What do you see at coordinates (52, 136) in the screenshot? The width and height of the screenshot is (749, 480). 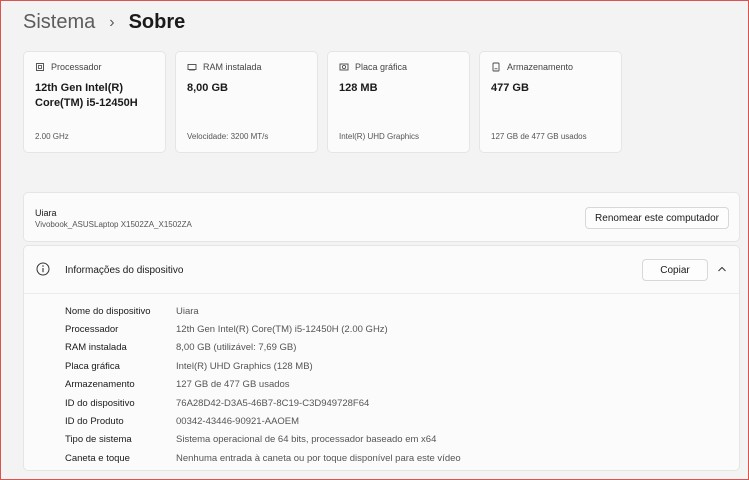 I see `card-processor-sub: 2.00 GHz` at bounding box center [52, 136].